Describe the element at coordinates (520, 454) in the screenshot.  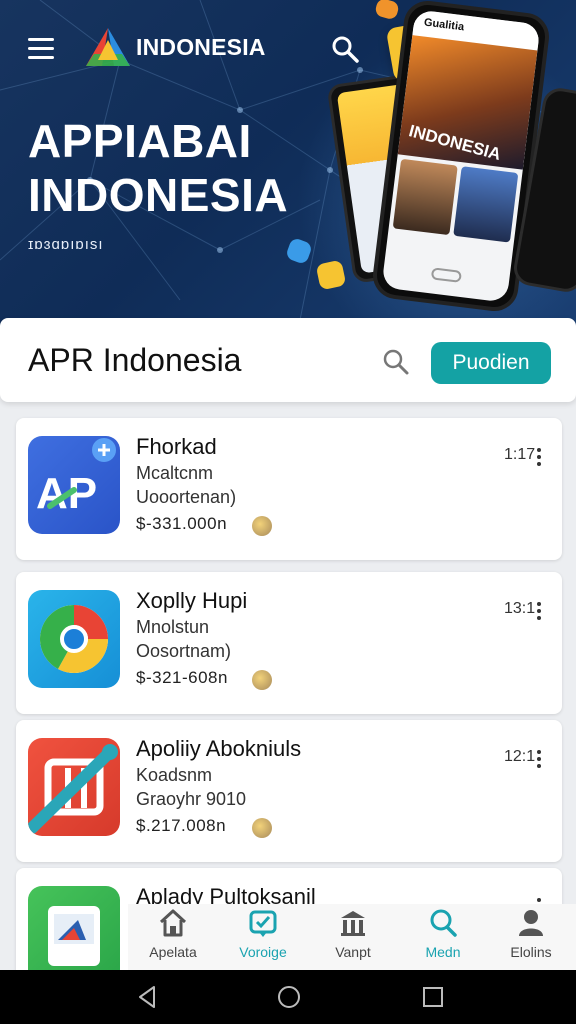
I see `app-time: 1:17` at that location.